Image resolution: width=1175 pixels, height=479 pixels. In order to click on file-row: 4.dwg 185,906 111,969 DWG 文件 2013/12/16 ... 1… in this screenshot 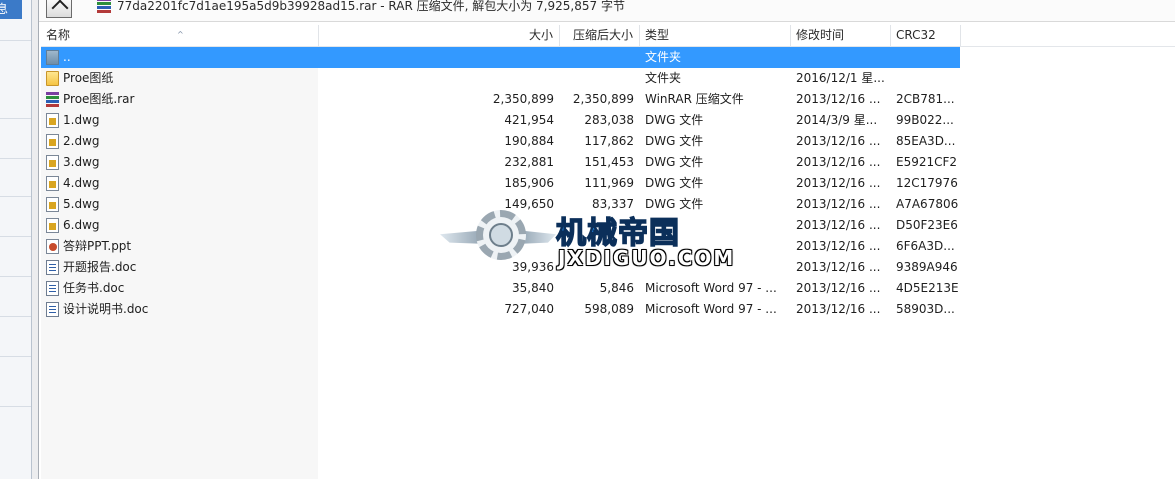, I will do `click(500, 183)`.